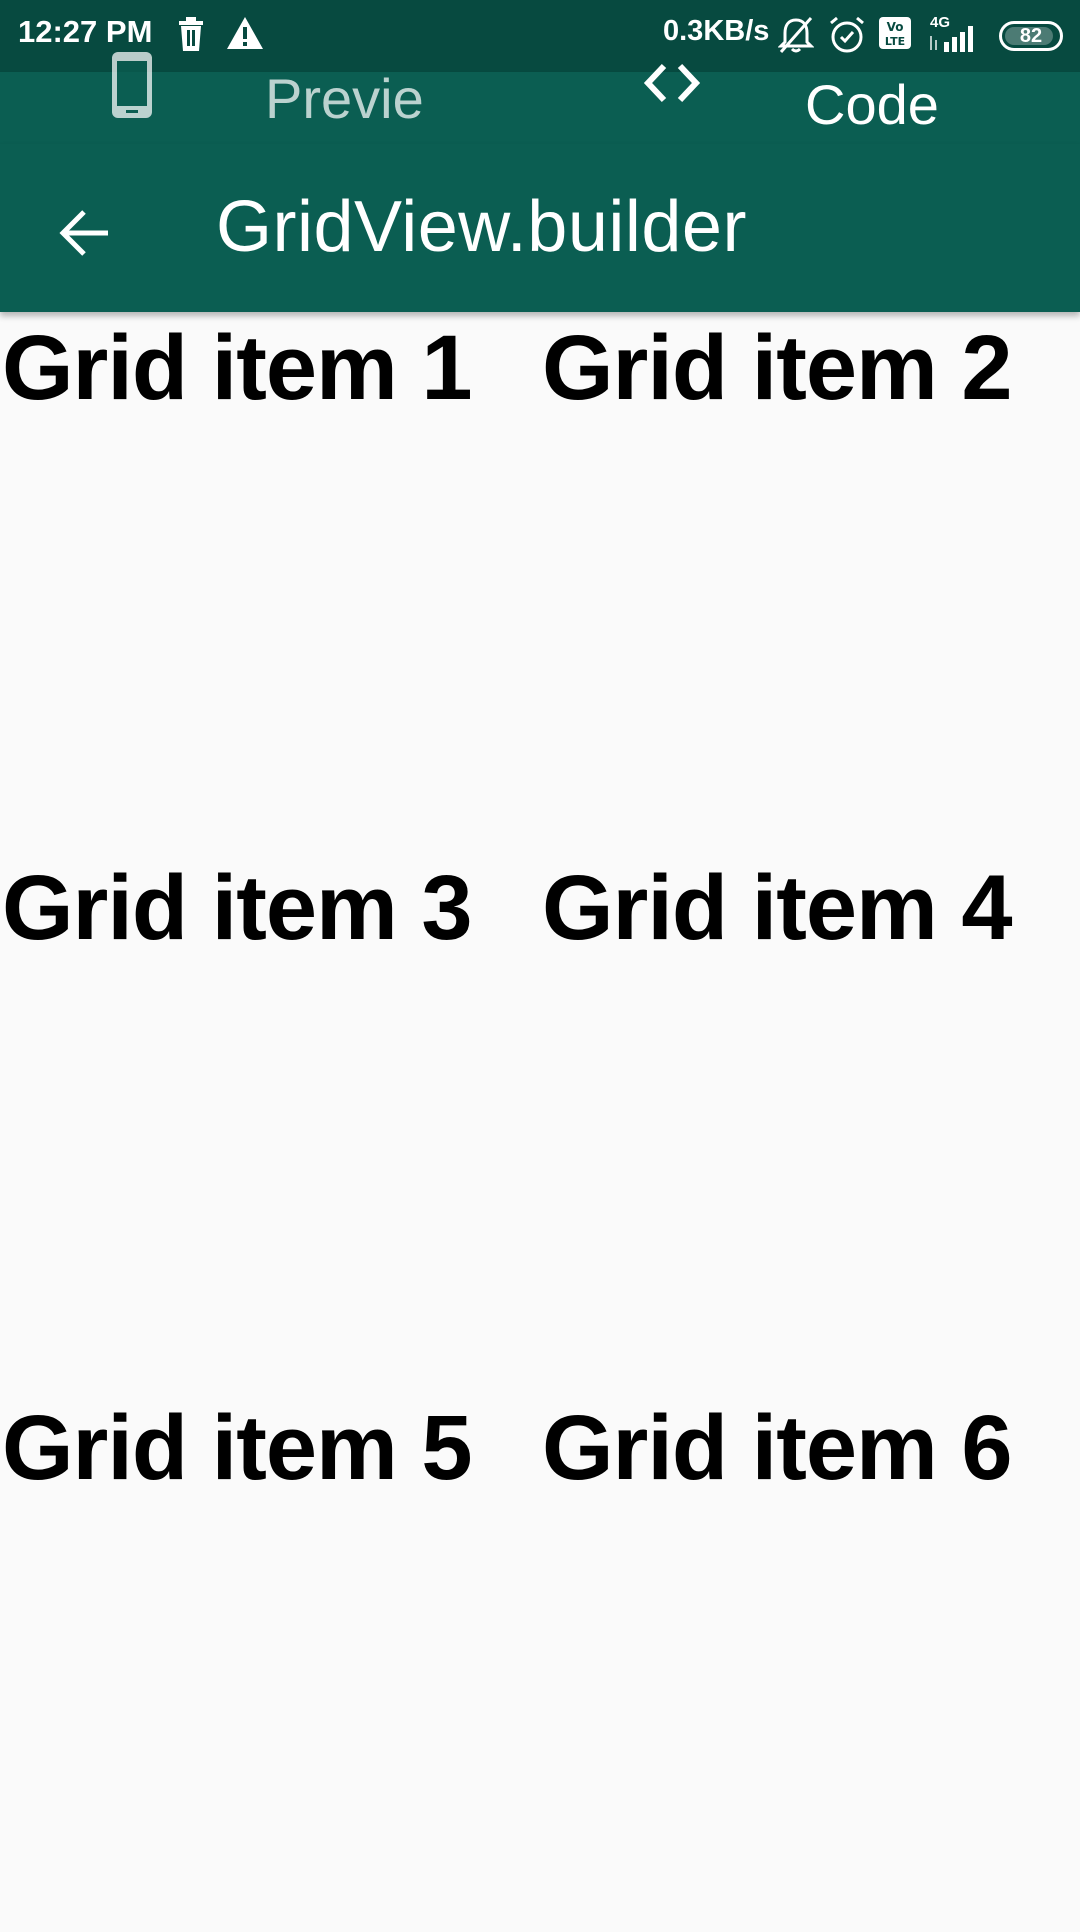  What do you see at coordinates (132, 85) in the screenshot?
I see `phone-icon` at bounding box center [132, 85].